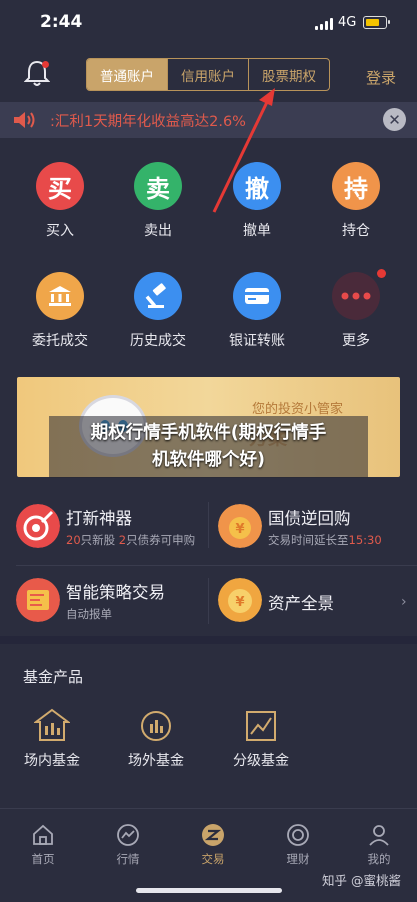  Describe the element at coordinates (158, 341) in the screenshot. I see `history-label: 历史成交` at that location.